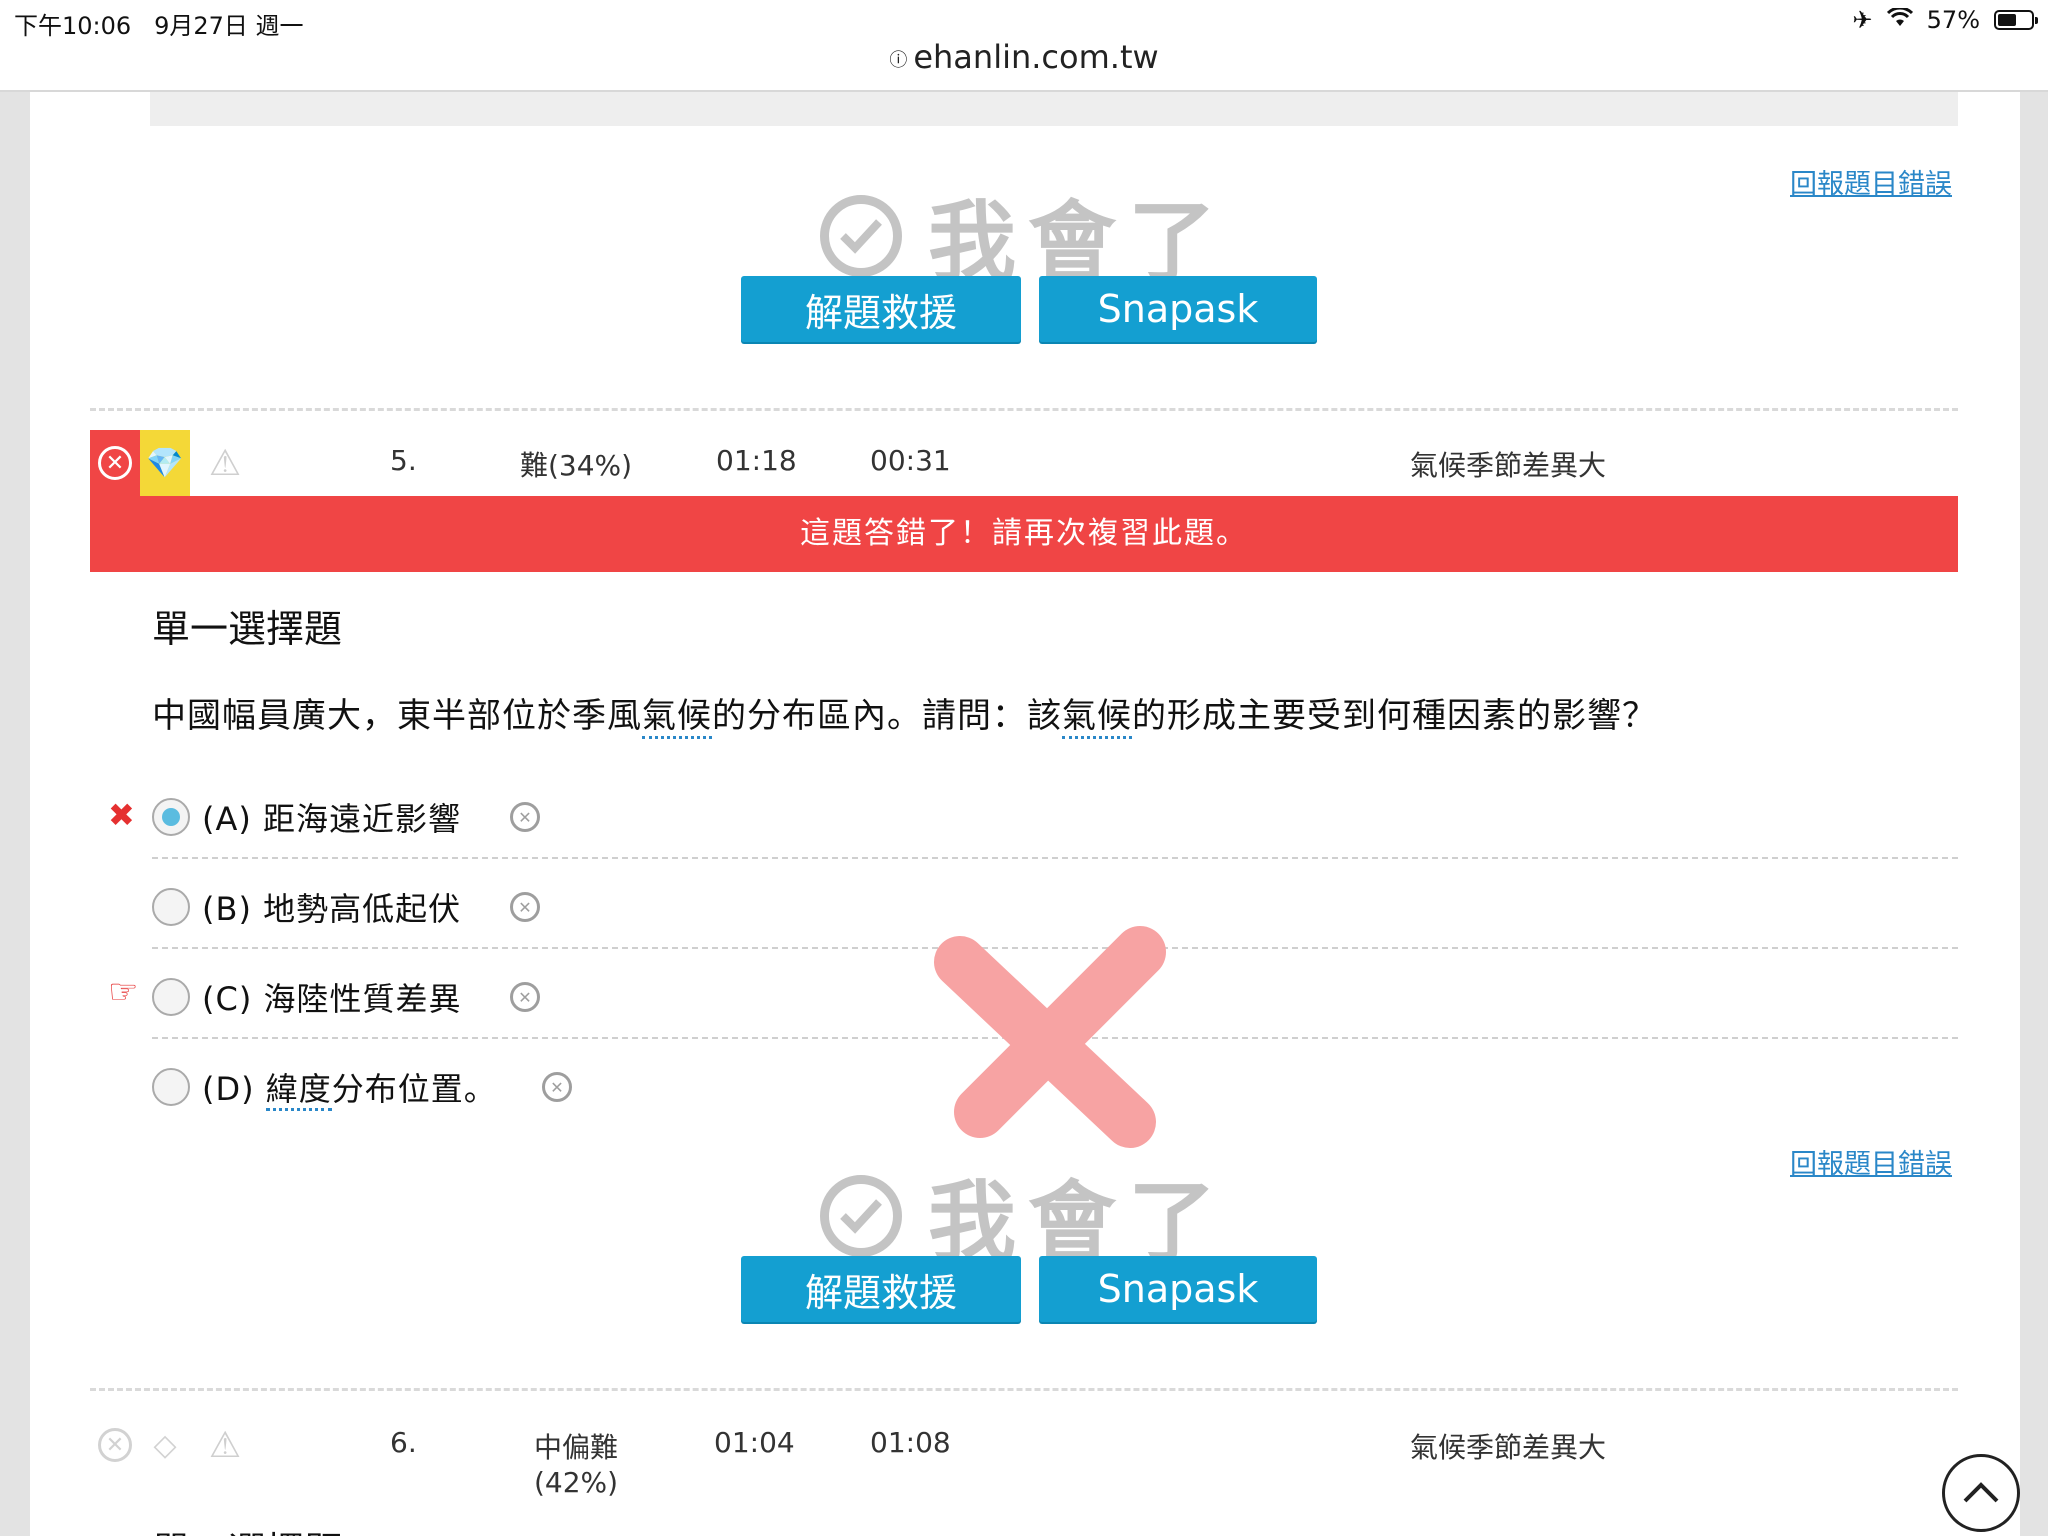 Image resolution: width=2048 pixels, height=1536 pixels. What do you see at coordinates (397, 716) in the screenshot?
I see `question-text-part: 中國幅員廣大，東半部位於季風` at bounding box center [397, 716].